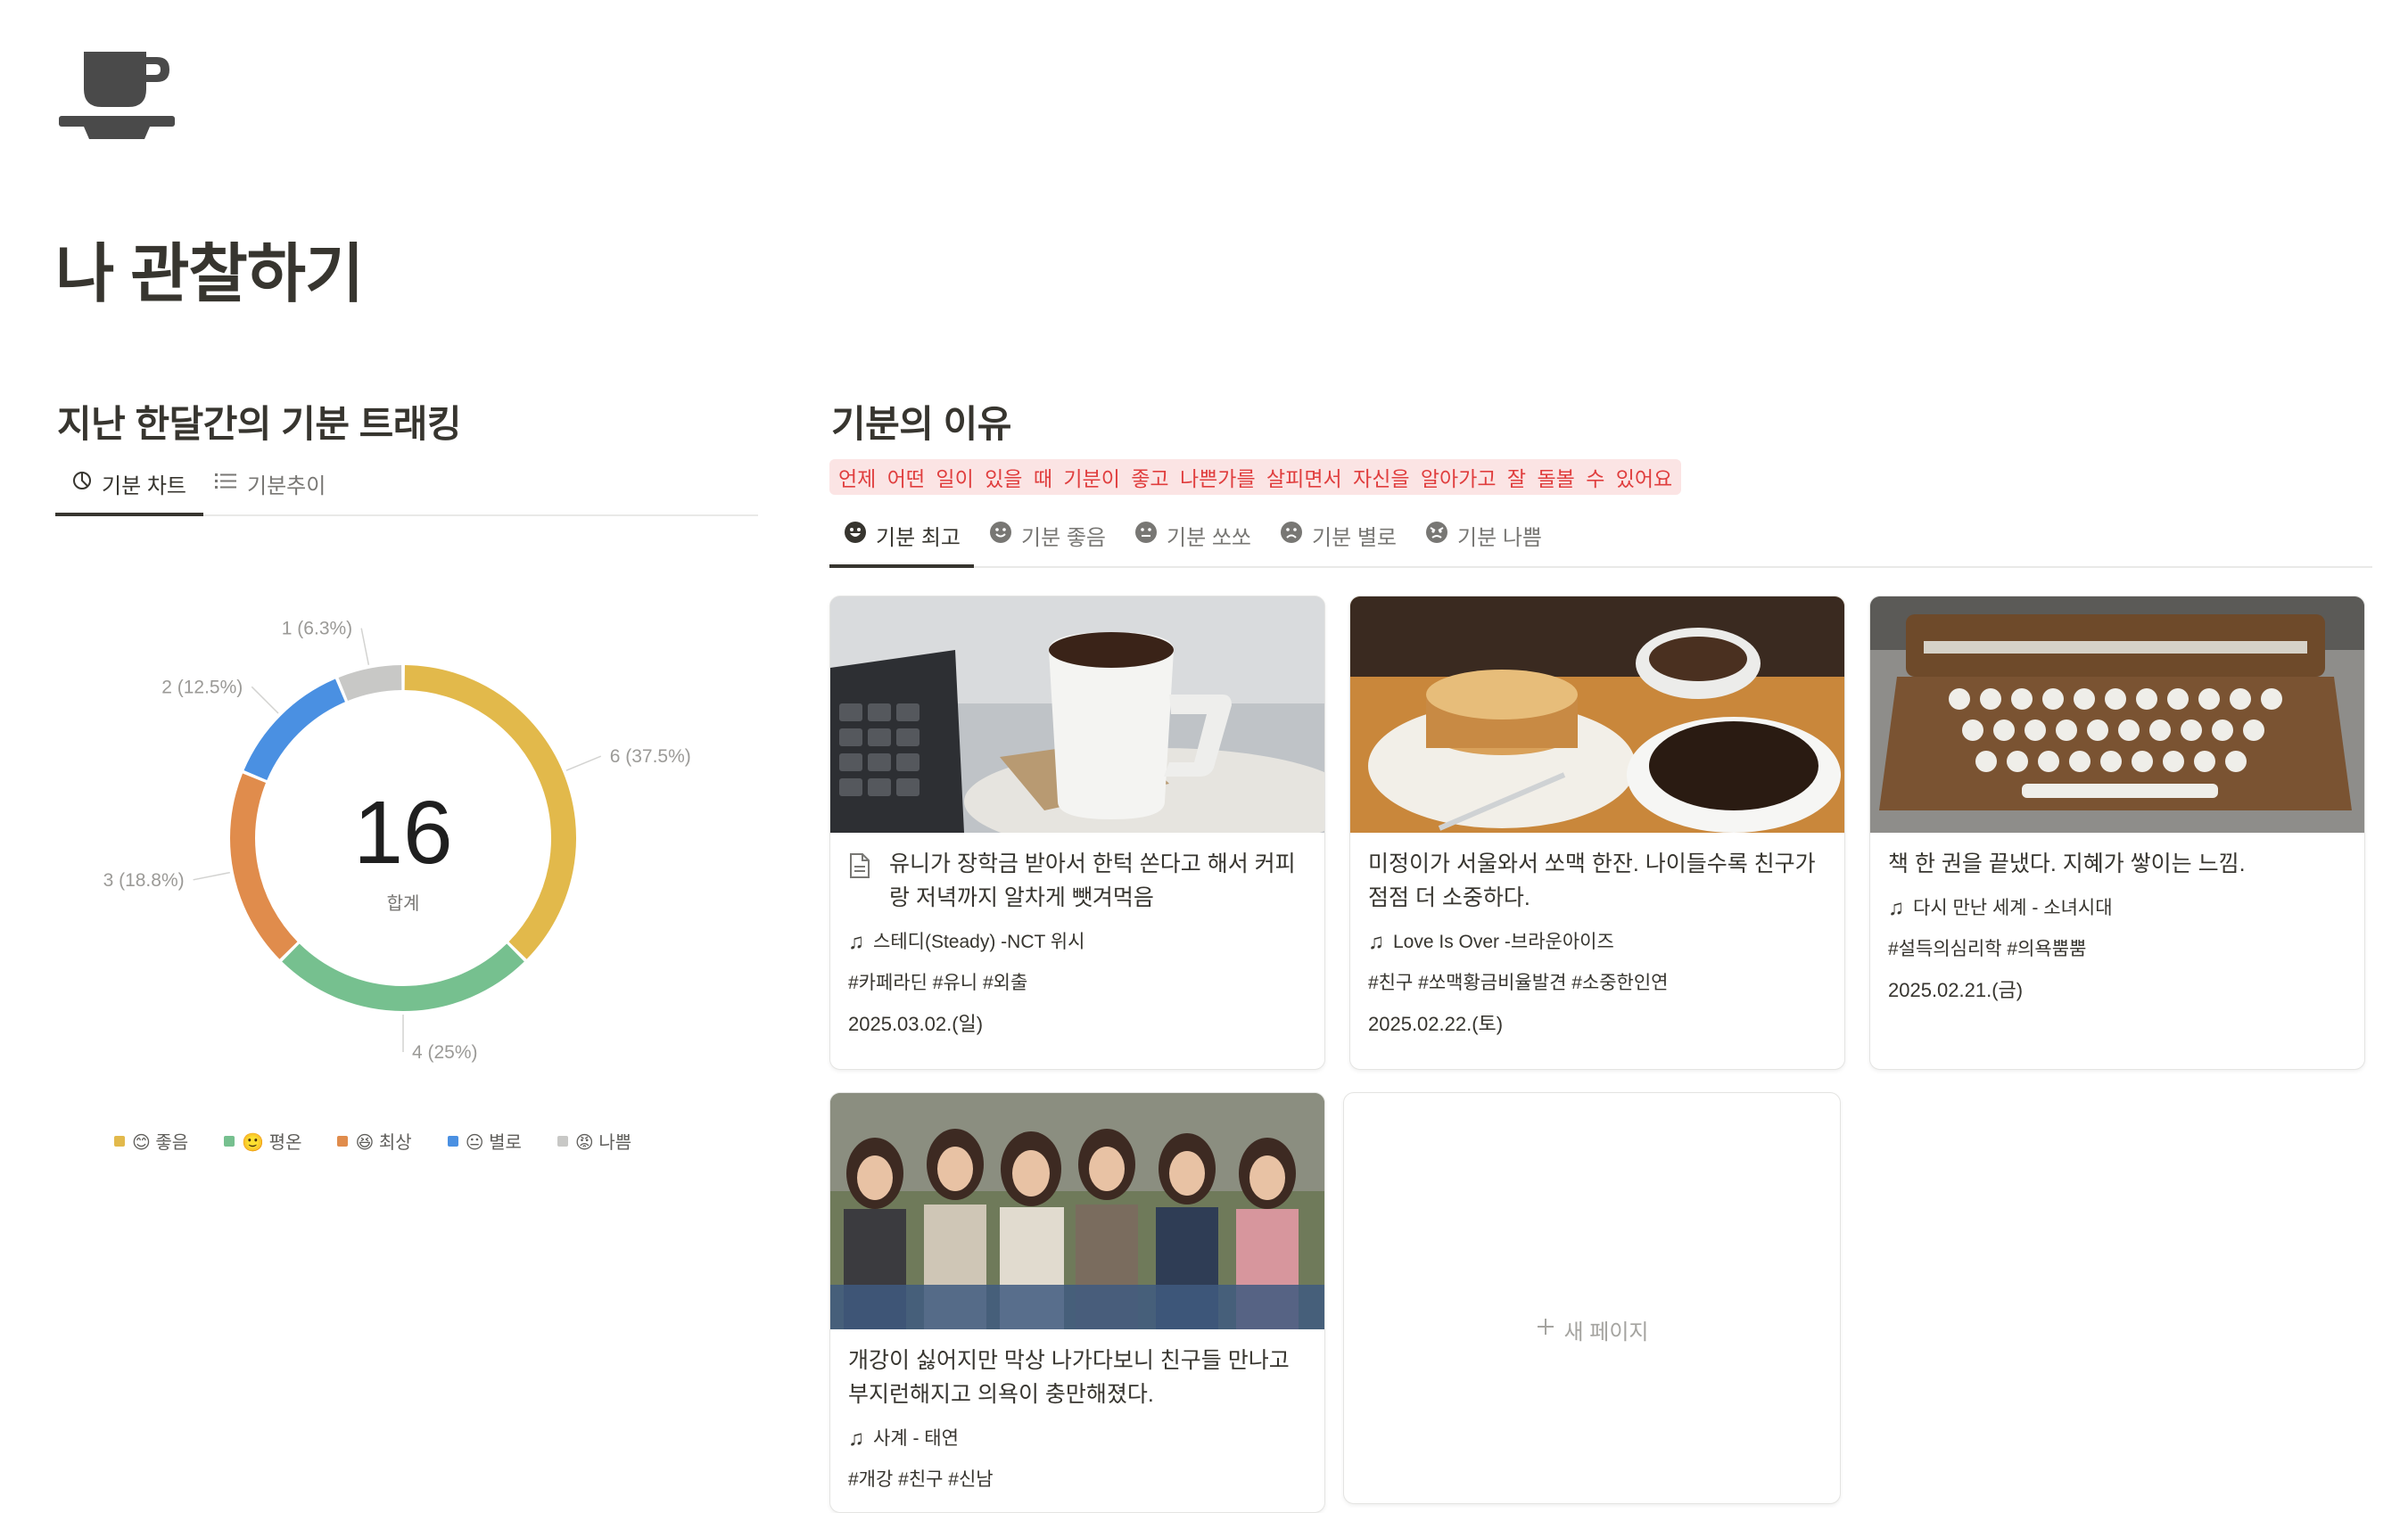  What do you see at coordinates (916, 1024) in the screenshot?
I see `card-date: 2025.03.02.(일)` at bounding box center [916, 1024].